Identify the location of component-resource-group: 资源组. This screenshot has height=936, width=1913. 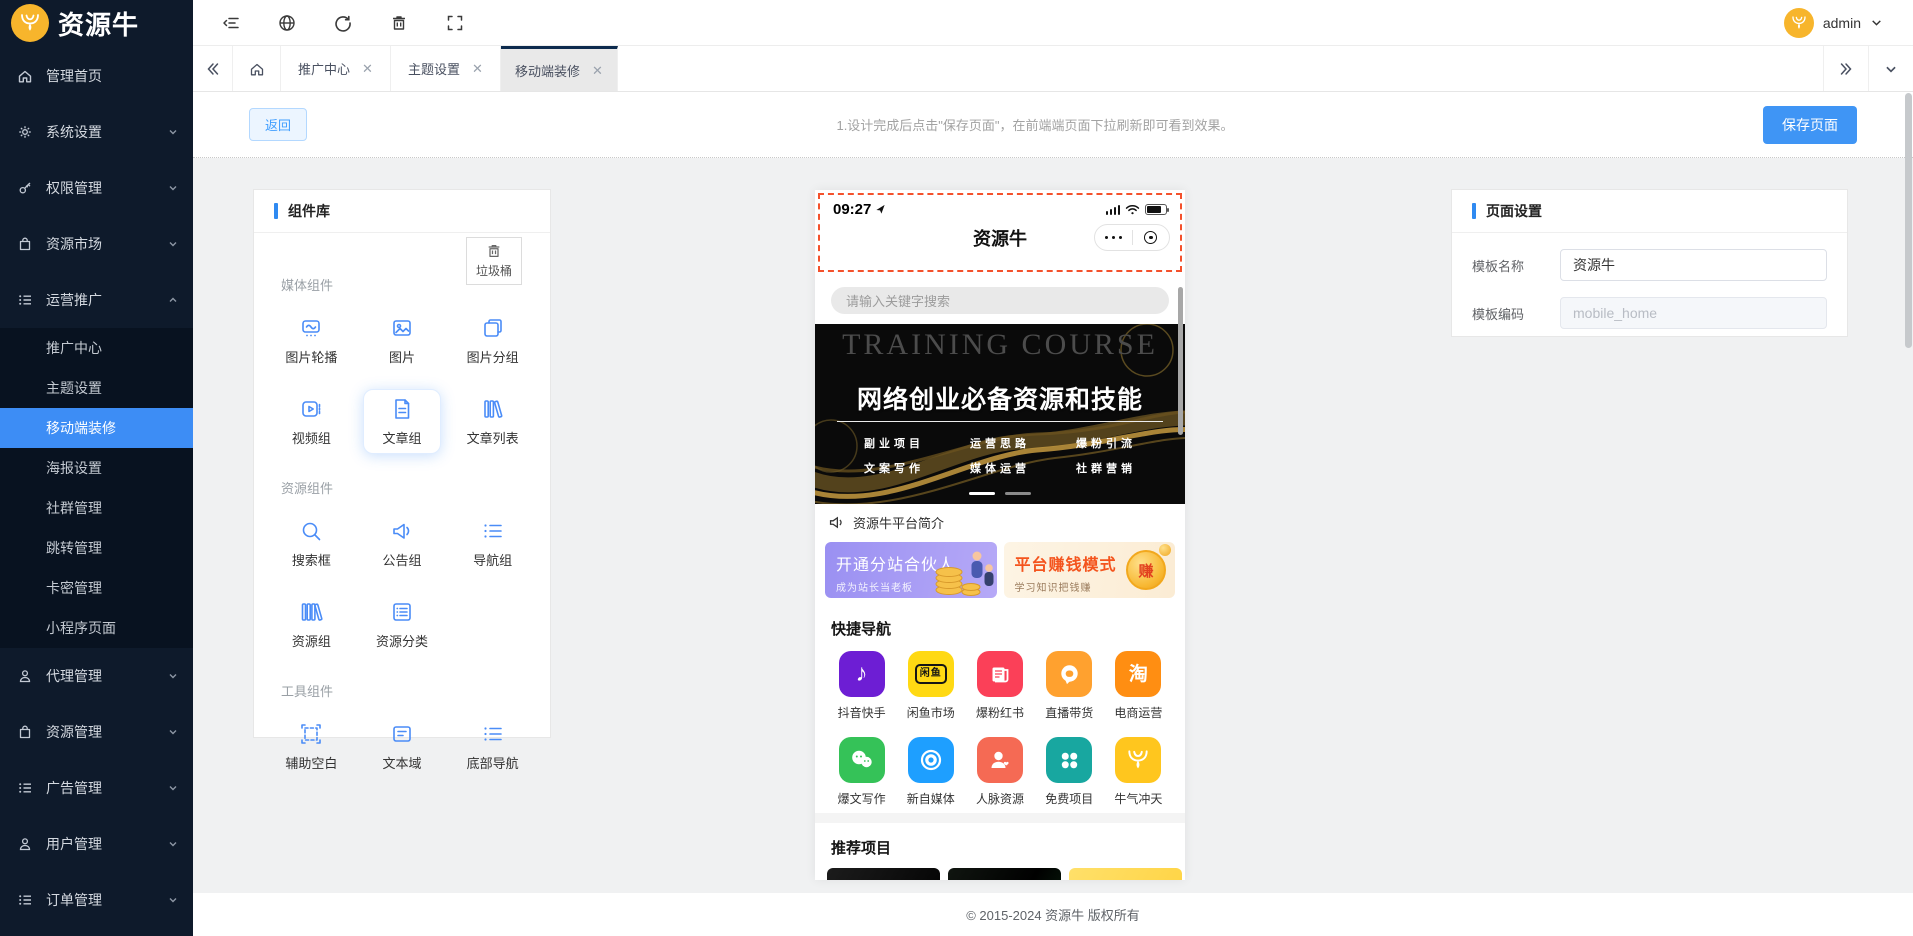
(311, 624).